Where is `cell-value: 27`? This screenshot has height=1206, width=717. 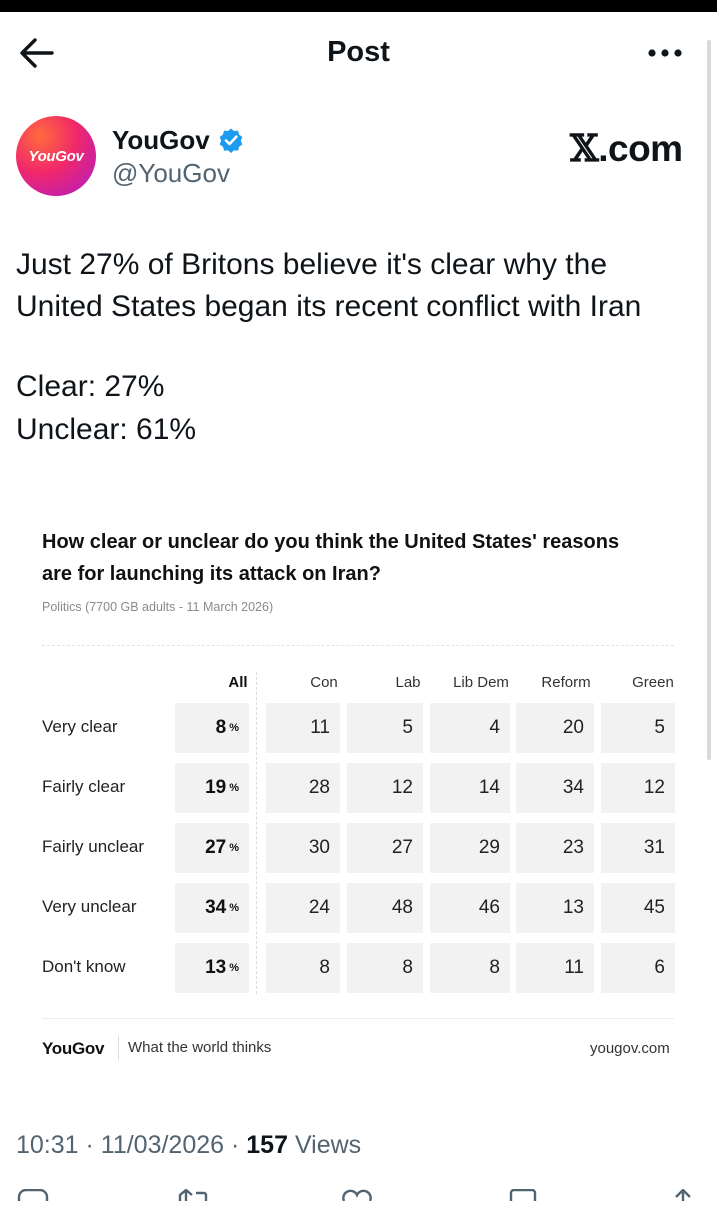 cell-value: 27 is located at coordinates (216, 847).